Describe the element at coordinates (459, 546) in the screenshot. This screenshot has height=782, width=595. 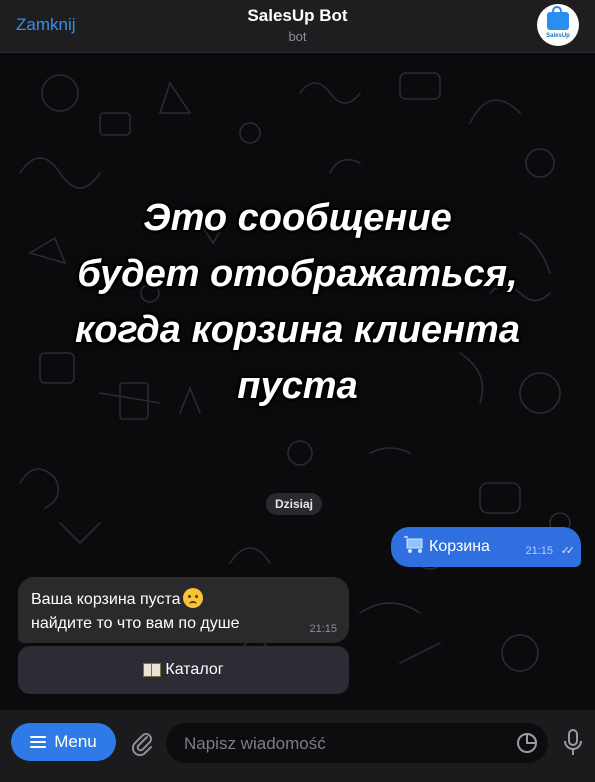
I see `outgoing-message-text: Корзина` at that location.